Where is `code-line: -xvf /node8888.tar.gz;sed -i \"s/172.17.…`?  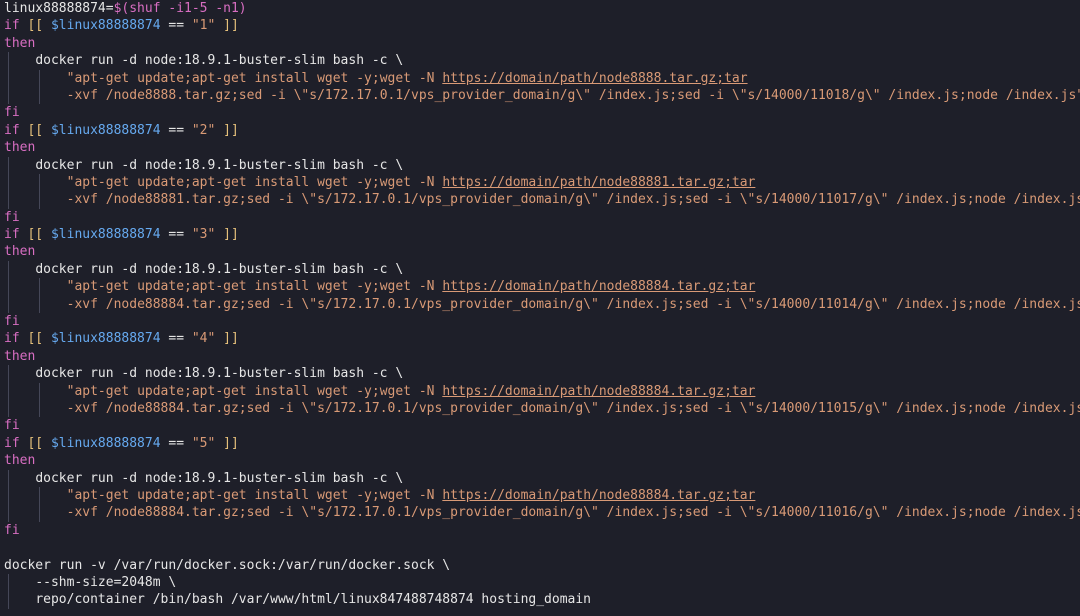
code-line: -xvf /node8888.tar.gz;sed -i \"s/172.17.… is located at coordinates (540, 95).